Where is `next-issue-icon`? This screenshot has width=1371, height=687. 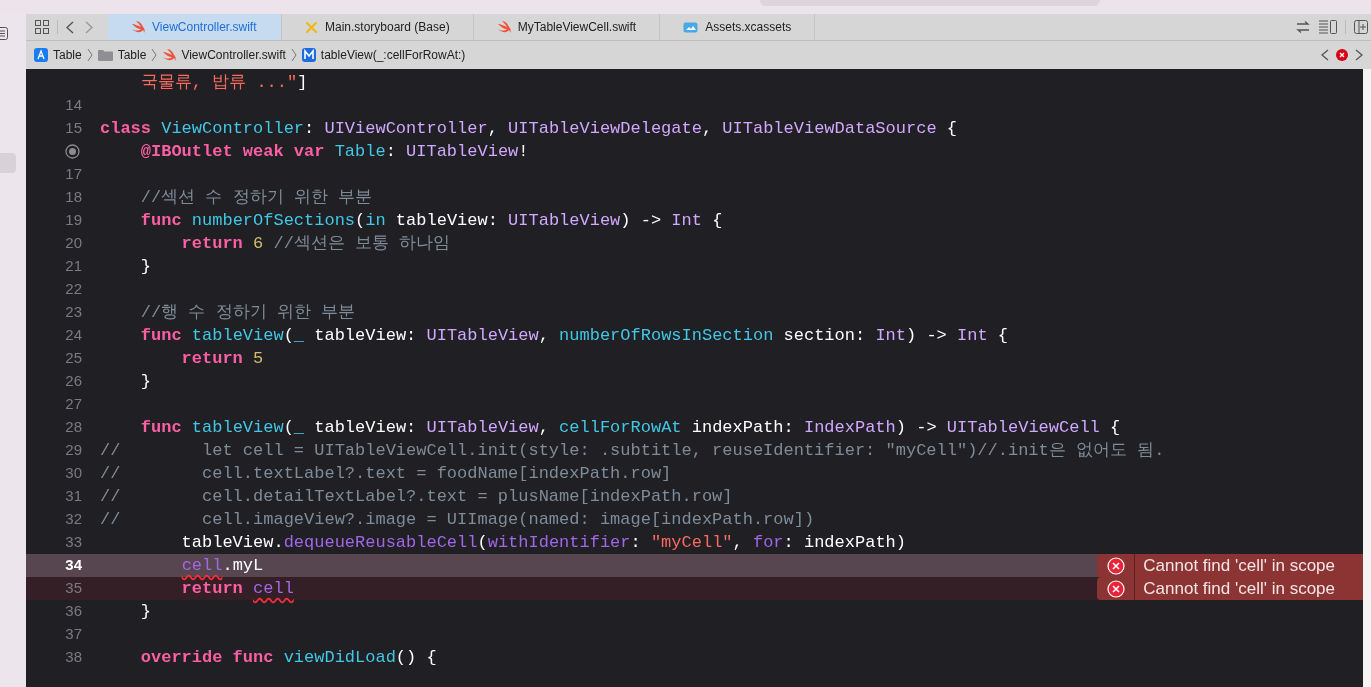
next-issue-icon is located at coordinates (1359, 55).